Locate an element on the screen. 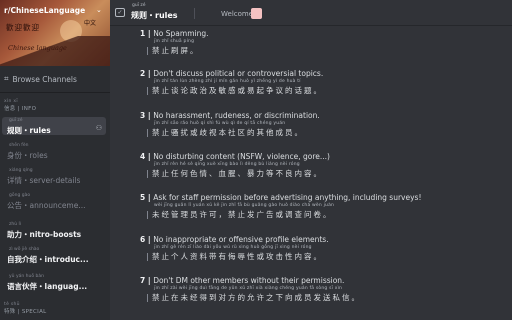 Image resolution: width=512 pixels, height=320 pixels. topic-emoji-icon is located at coordinates (256, 13).